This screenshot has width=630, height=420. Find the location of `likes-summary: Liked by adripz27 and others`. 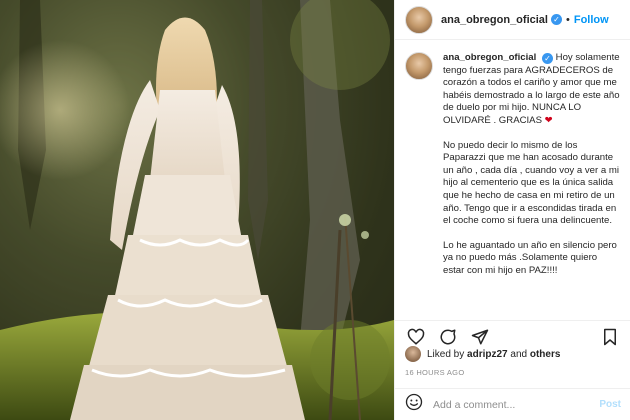

likes-summary: Liked by adripz27 and others is located at coordinates (482, 354).